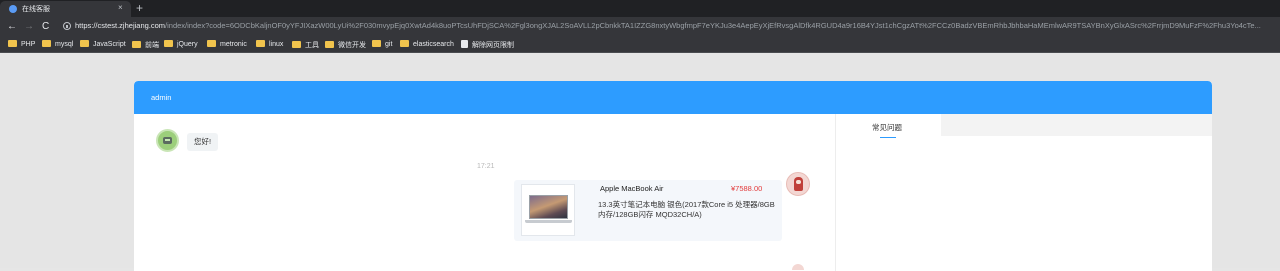 The height and width of the screenshot is (271, 1280). I want to click on tab-title: 在线客服, so click(36, 9).